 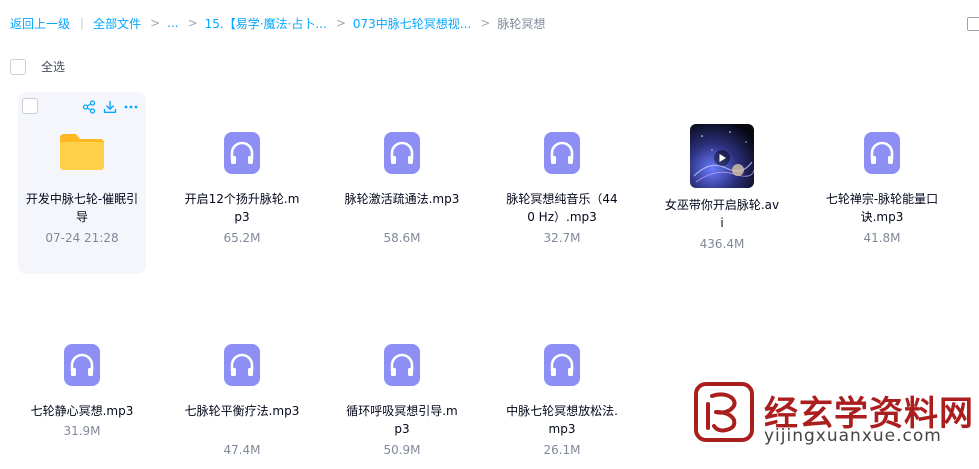 I want to click on file-size: 58.6M, so click(x=402, y=238).